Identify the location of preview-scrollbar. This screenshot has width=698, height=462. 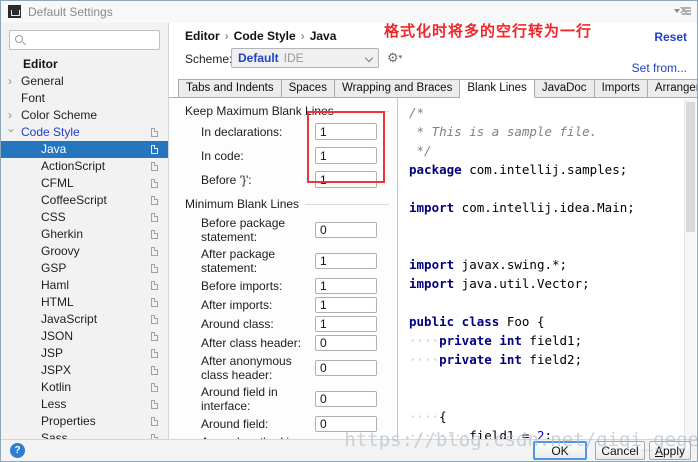
(690, 269).